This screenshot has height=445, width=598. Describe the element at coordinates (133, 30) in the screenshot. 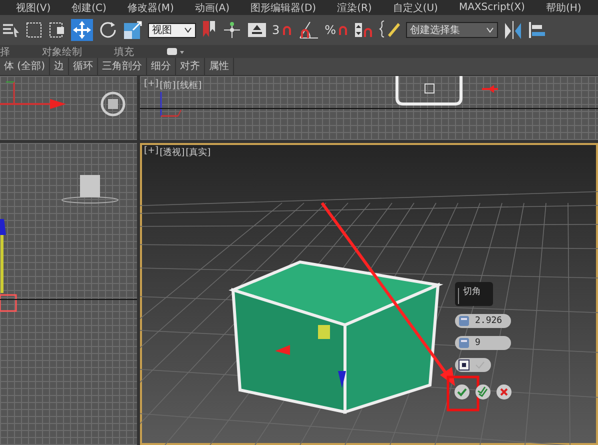

I see `scale-icon` at that location.